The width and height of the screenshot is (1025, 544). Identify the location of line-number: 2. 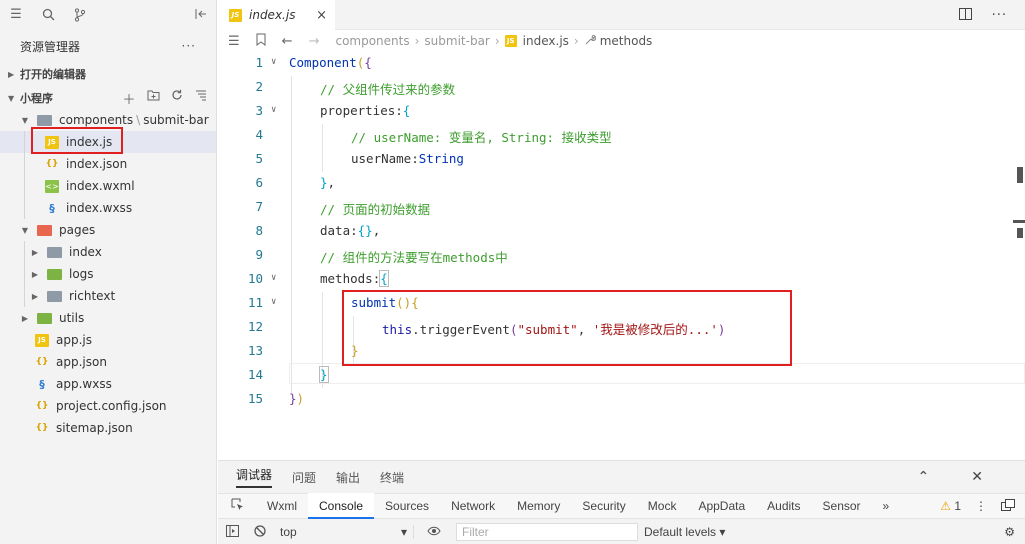
(259, 86).